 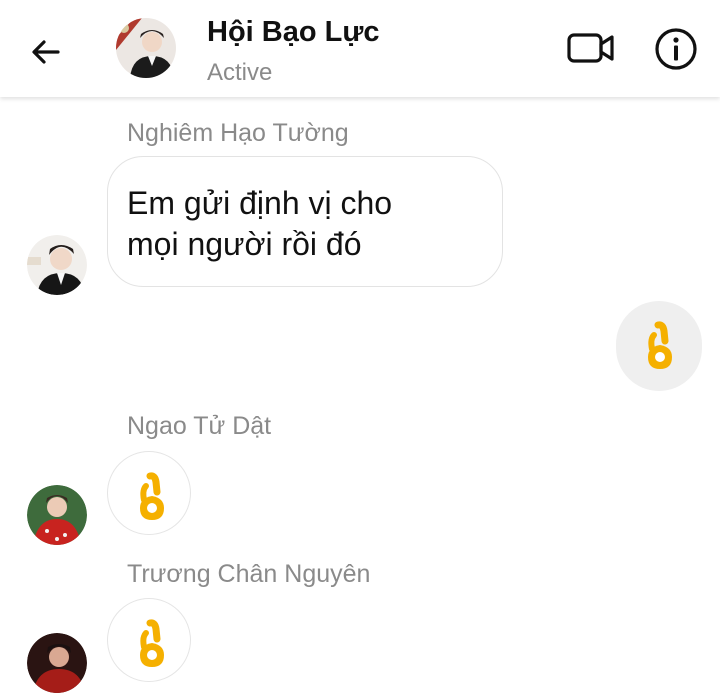 I want to click on sender-name: Trương Chân Nguyên, so click(x=249, y=574).